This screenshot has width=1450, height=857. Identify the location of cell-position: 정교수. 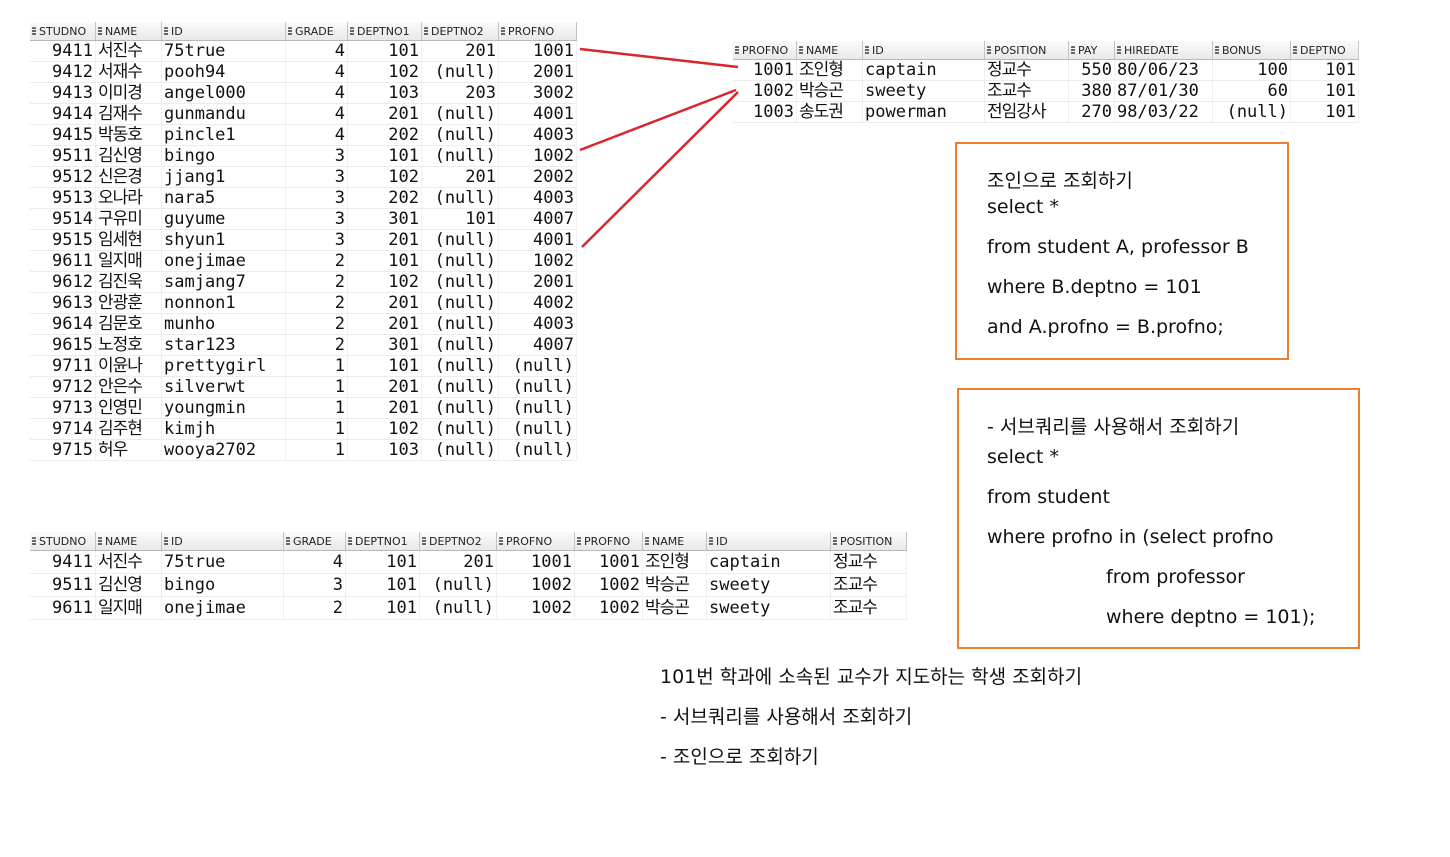
(1027, 70).